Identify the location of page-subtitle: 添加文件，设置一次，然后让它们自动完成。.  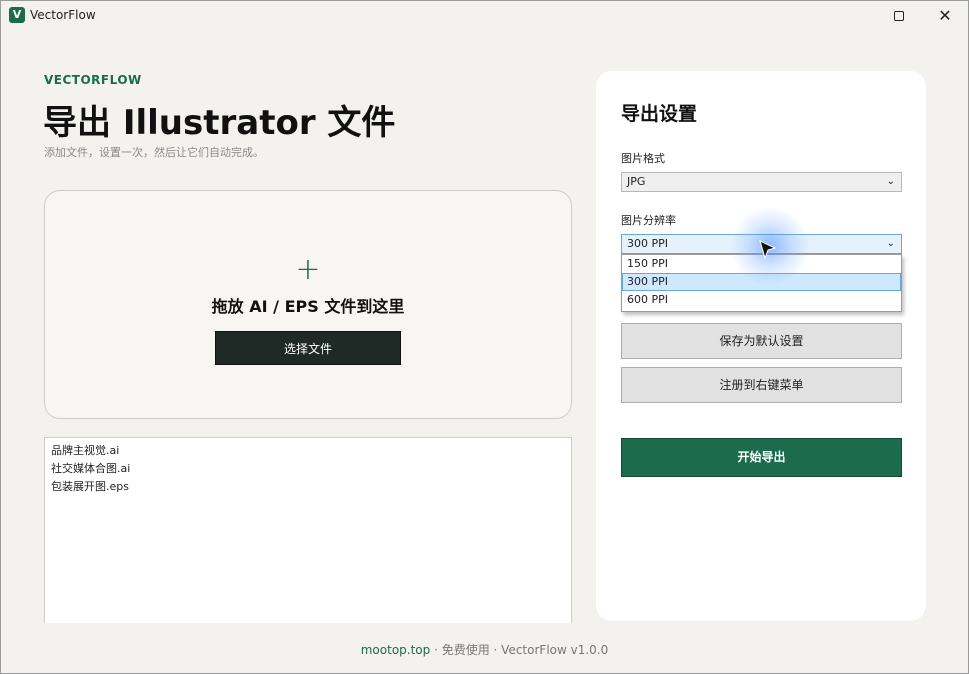
(154, 152).